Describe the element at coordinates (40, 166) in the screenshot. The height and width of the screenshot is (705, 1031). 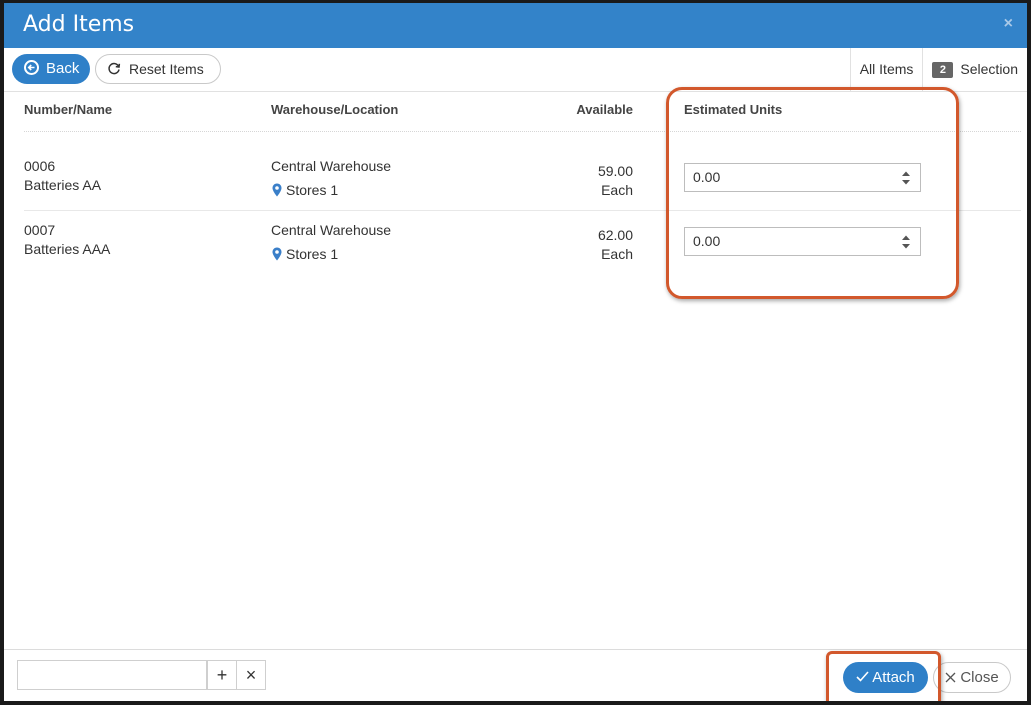
I see `item-number: 0006` at that location.